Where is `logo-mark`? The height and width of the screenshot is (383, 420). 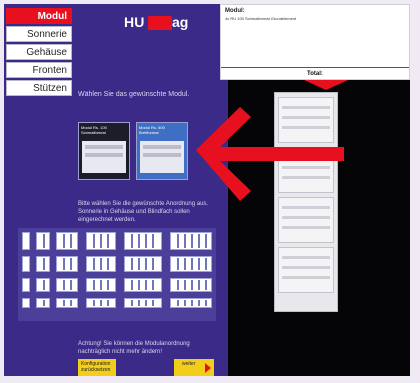
logo-mark is located at coordinates (160, 23).